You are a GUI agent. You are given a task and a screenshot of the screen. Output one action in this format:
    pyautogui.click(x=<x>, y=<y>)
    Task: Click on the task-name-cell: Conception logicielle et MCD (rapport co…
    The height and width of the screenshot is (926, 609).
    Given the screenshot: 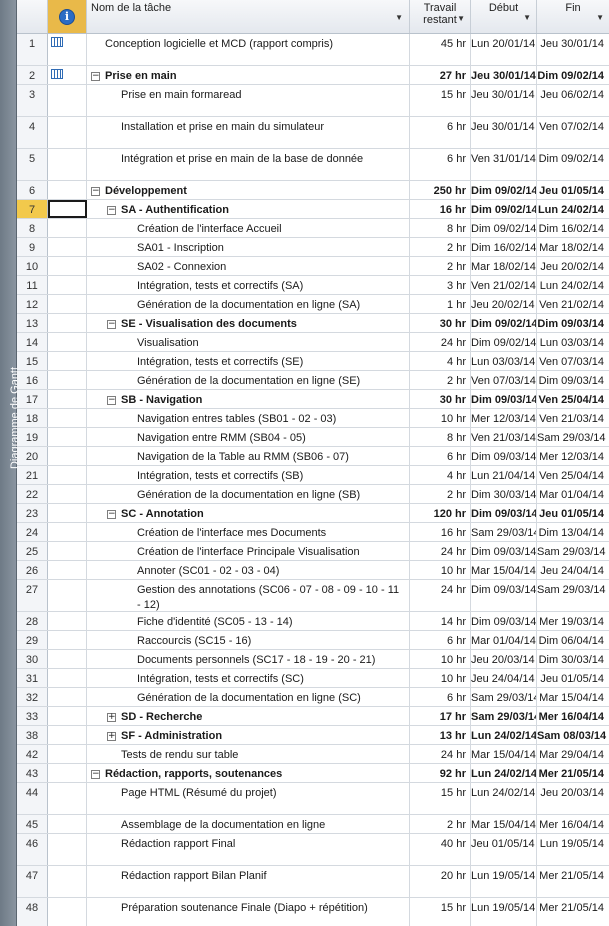 What is the action you would take?
    pyautogui.click(x=248, y=49)
    